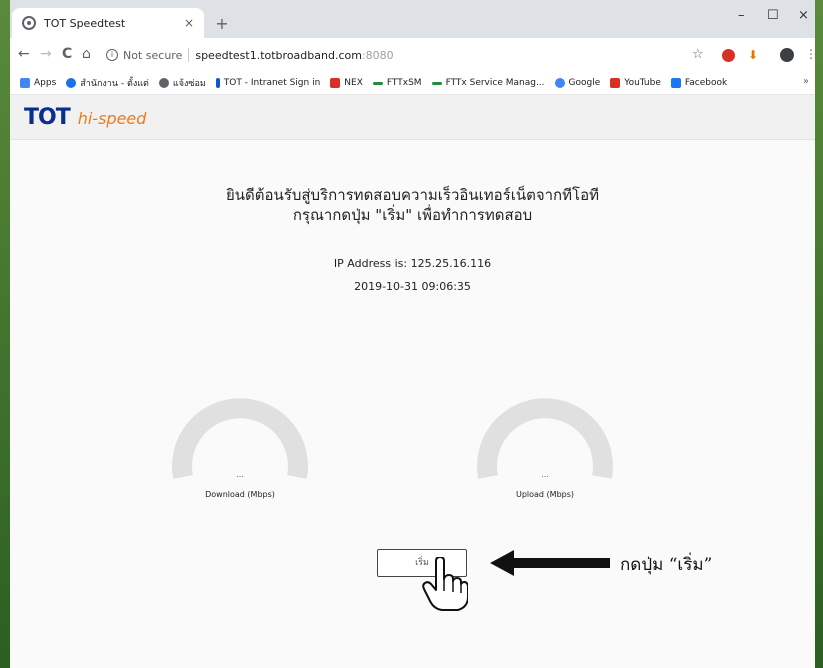 This screenshot has width=823, height=668. What do you see at coordinates (412, 286) in the screenshot?
I see `test-datetime: 2019-10-31 09:06:35` at bounding box center [412, 286].